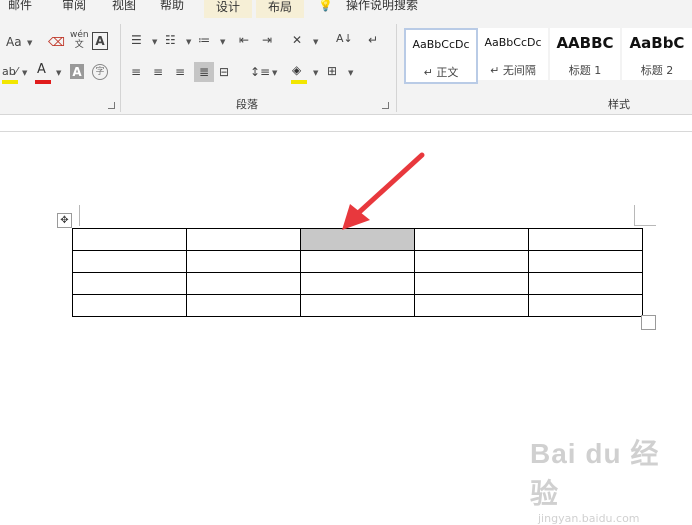 This screenshot has width=692, height=525. I want to click on clear-formatting-icon: ⌫, so click(56, 42).